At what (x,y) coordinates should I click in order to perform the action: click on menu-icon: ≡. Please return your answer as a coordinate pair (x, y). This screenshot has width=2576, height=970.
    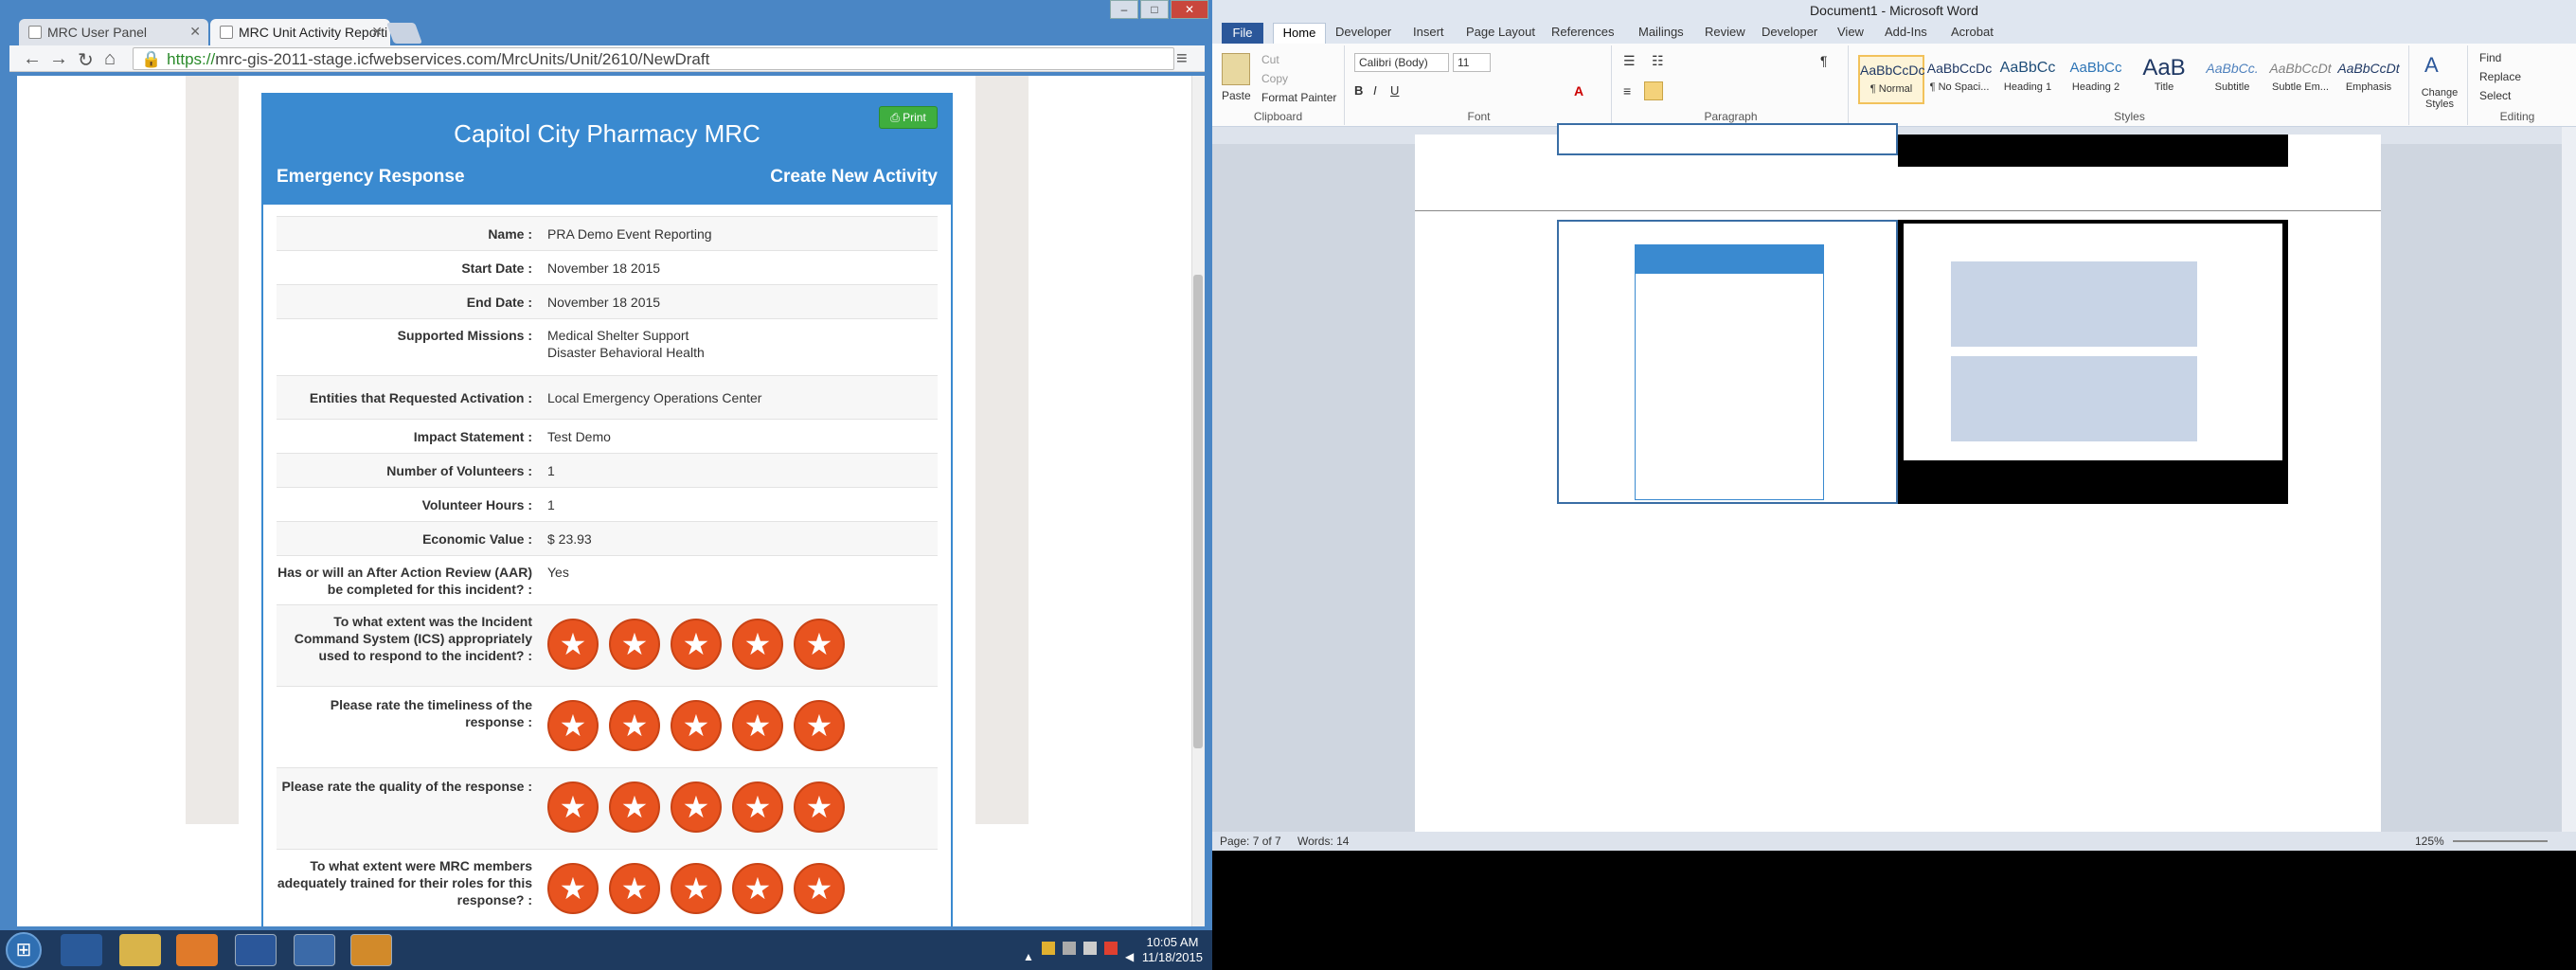
    Looking at the image, I should click on (1182, 59).